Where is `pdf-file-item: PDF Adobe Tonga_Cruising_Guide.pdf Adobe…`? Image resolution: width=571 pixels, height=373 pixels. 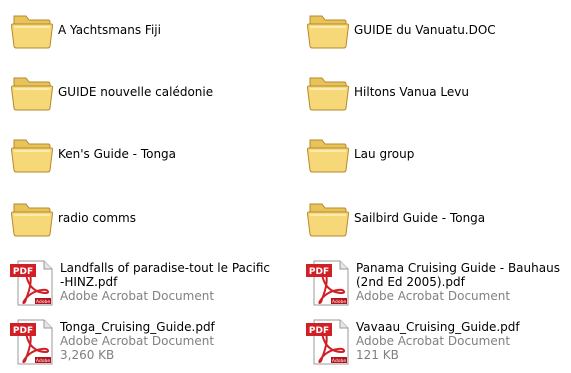 pdf-file-item: PDF Adobe Tonga_Cruising_Guide.pdf Adobe… is located at coordinates (137, 345).